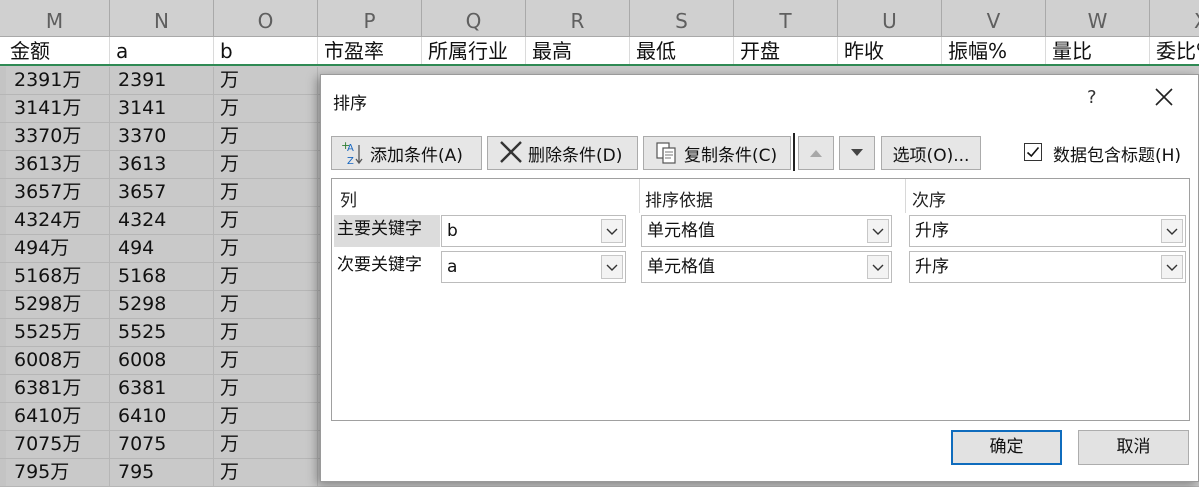  I want to click on ok-button: 确定, so click(1006, 447).